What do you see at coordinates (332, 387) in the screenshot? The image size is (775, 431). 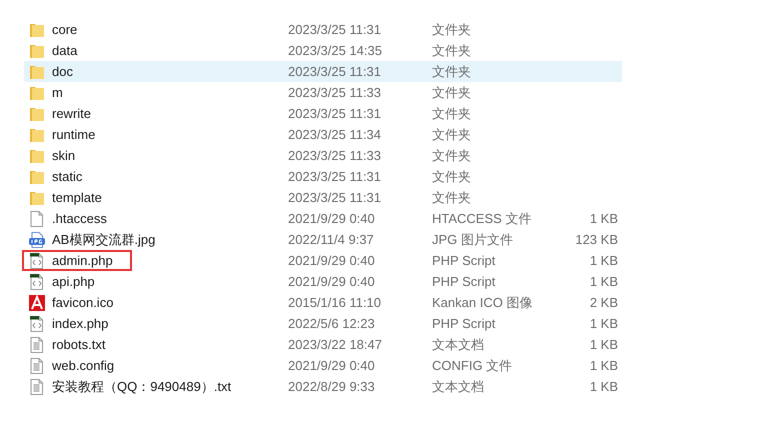 I see `modified-date: 2022/8/29 9:33` at bounding box center [332, 387].